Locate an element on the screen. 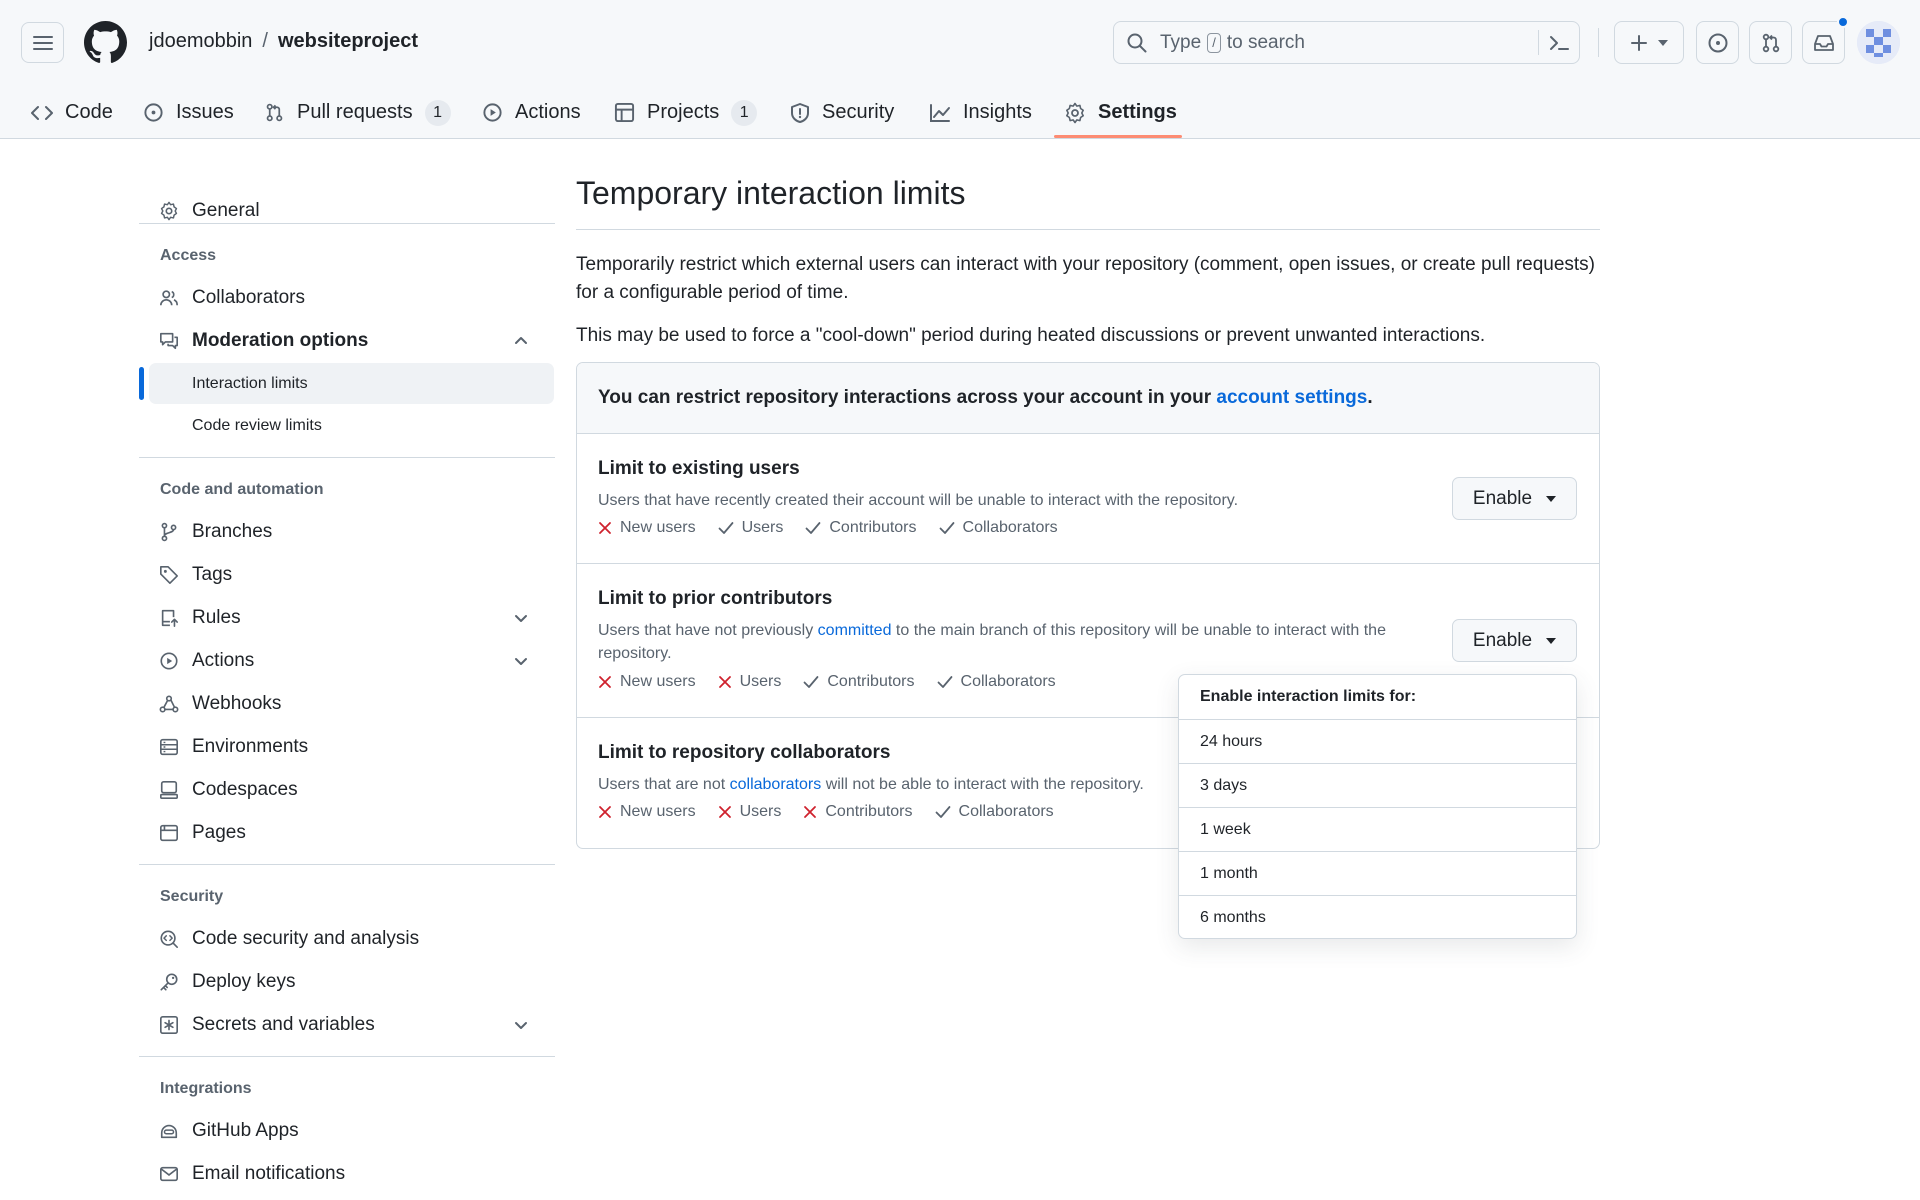  tab-actions: Actions is located at coordinates (531, 112).